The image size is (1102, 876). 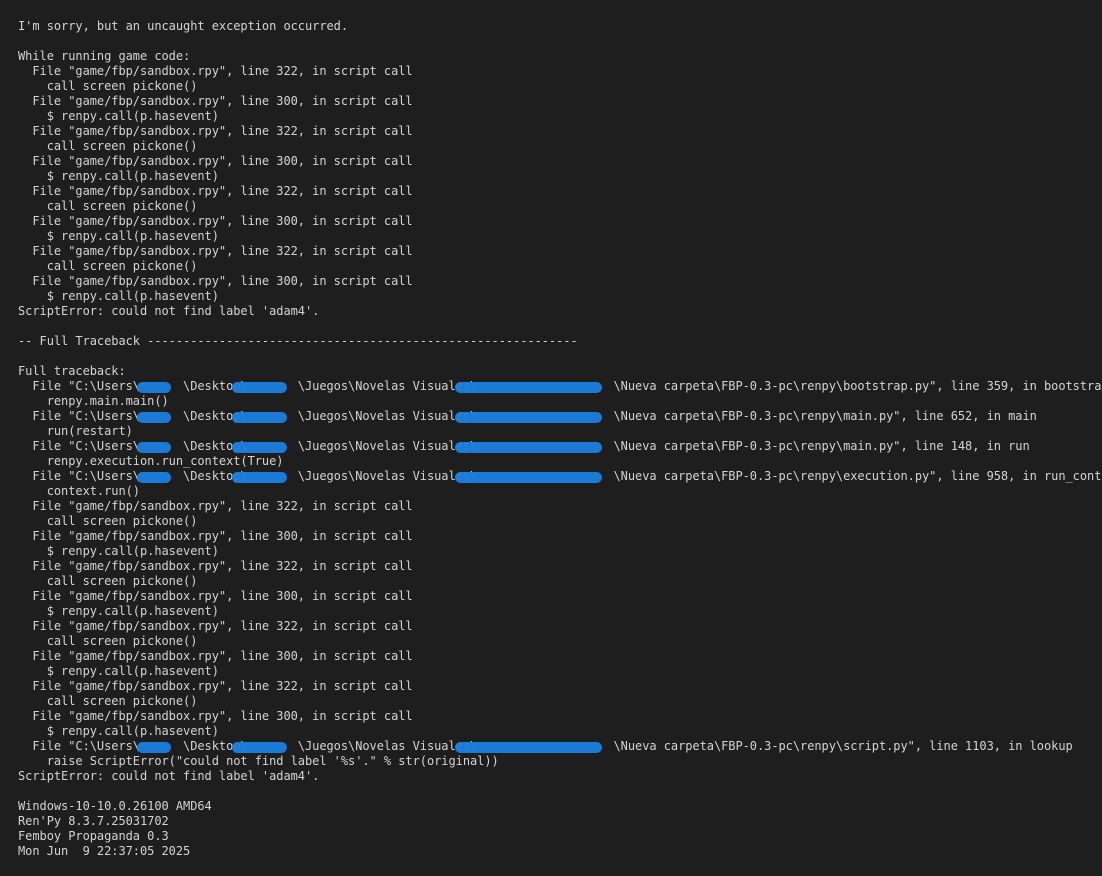 I want to click on log-line: run(restart), so click(x=75, y=431).